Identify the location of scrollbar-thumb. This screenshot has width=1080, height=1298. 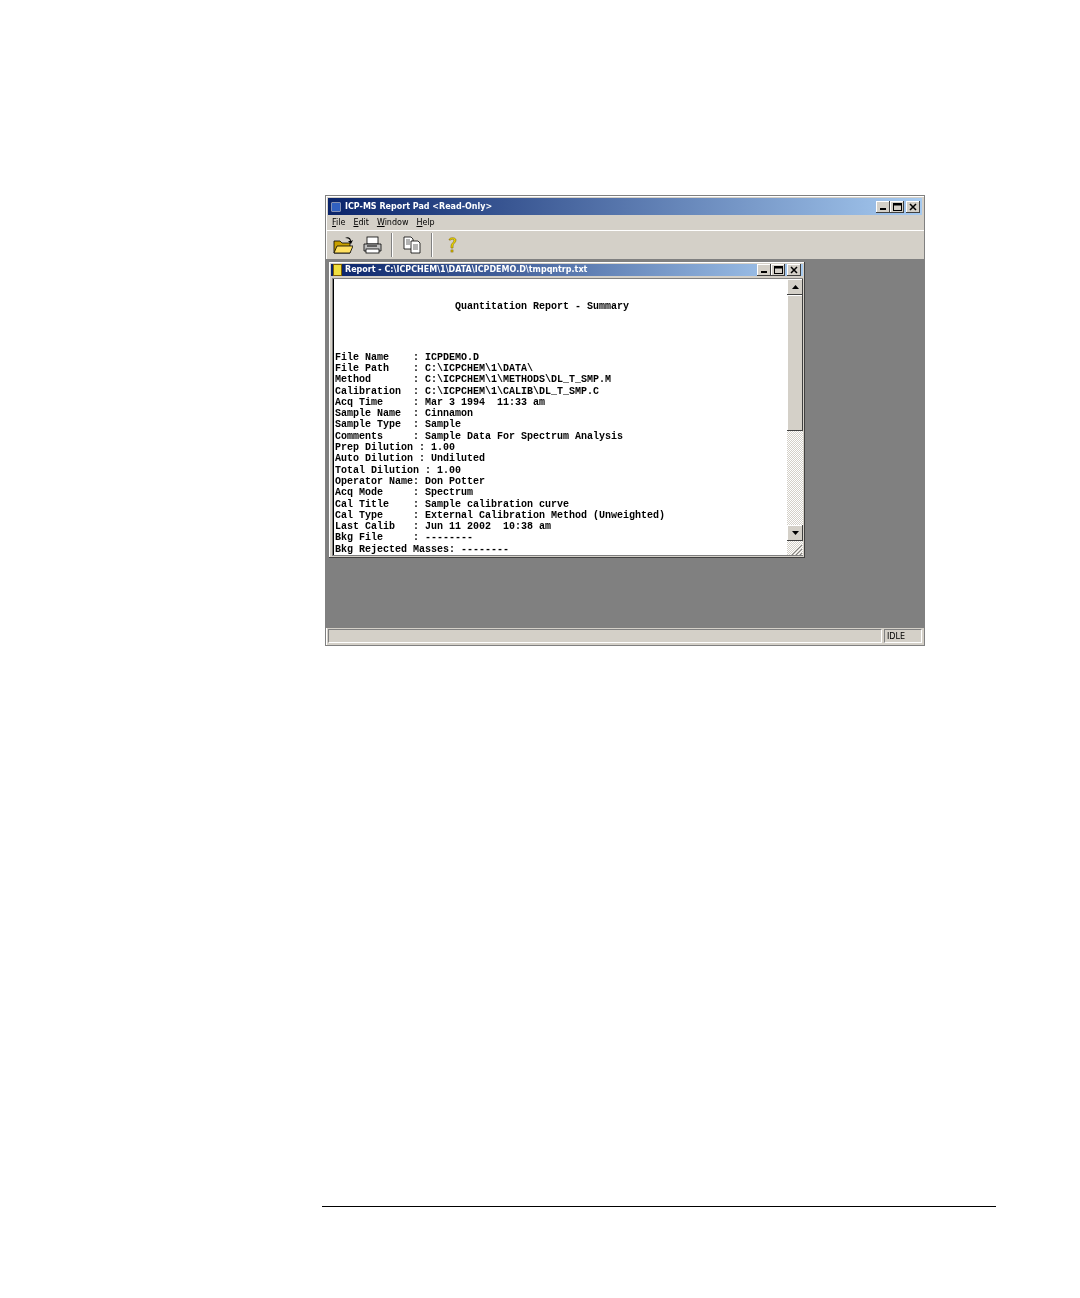
(795, 363).